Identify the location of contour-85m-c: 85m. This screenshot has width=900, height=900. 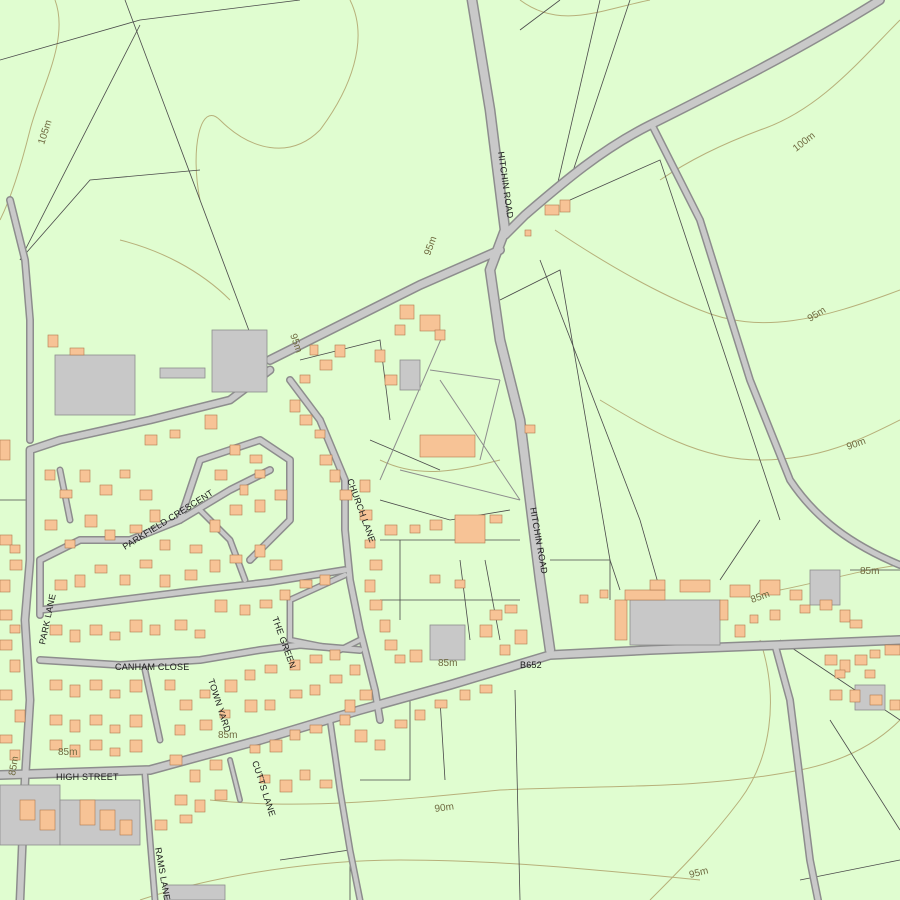
(447, 663).